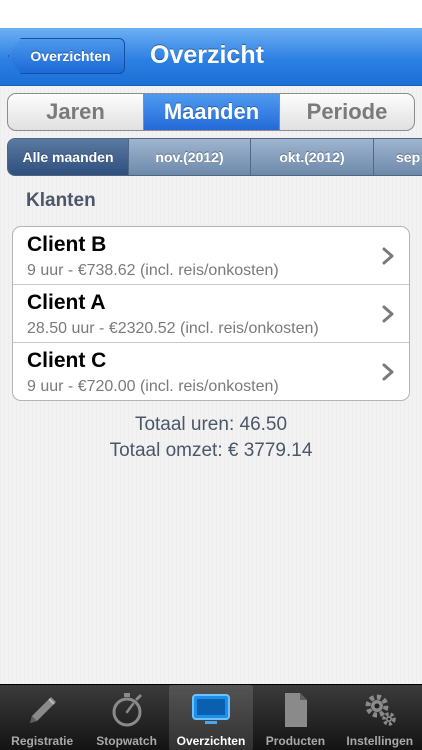  I want to click on status-bar, so click(211, 14).